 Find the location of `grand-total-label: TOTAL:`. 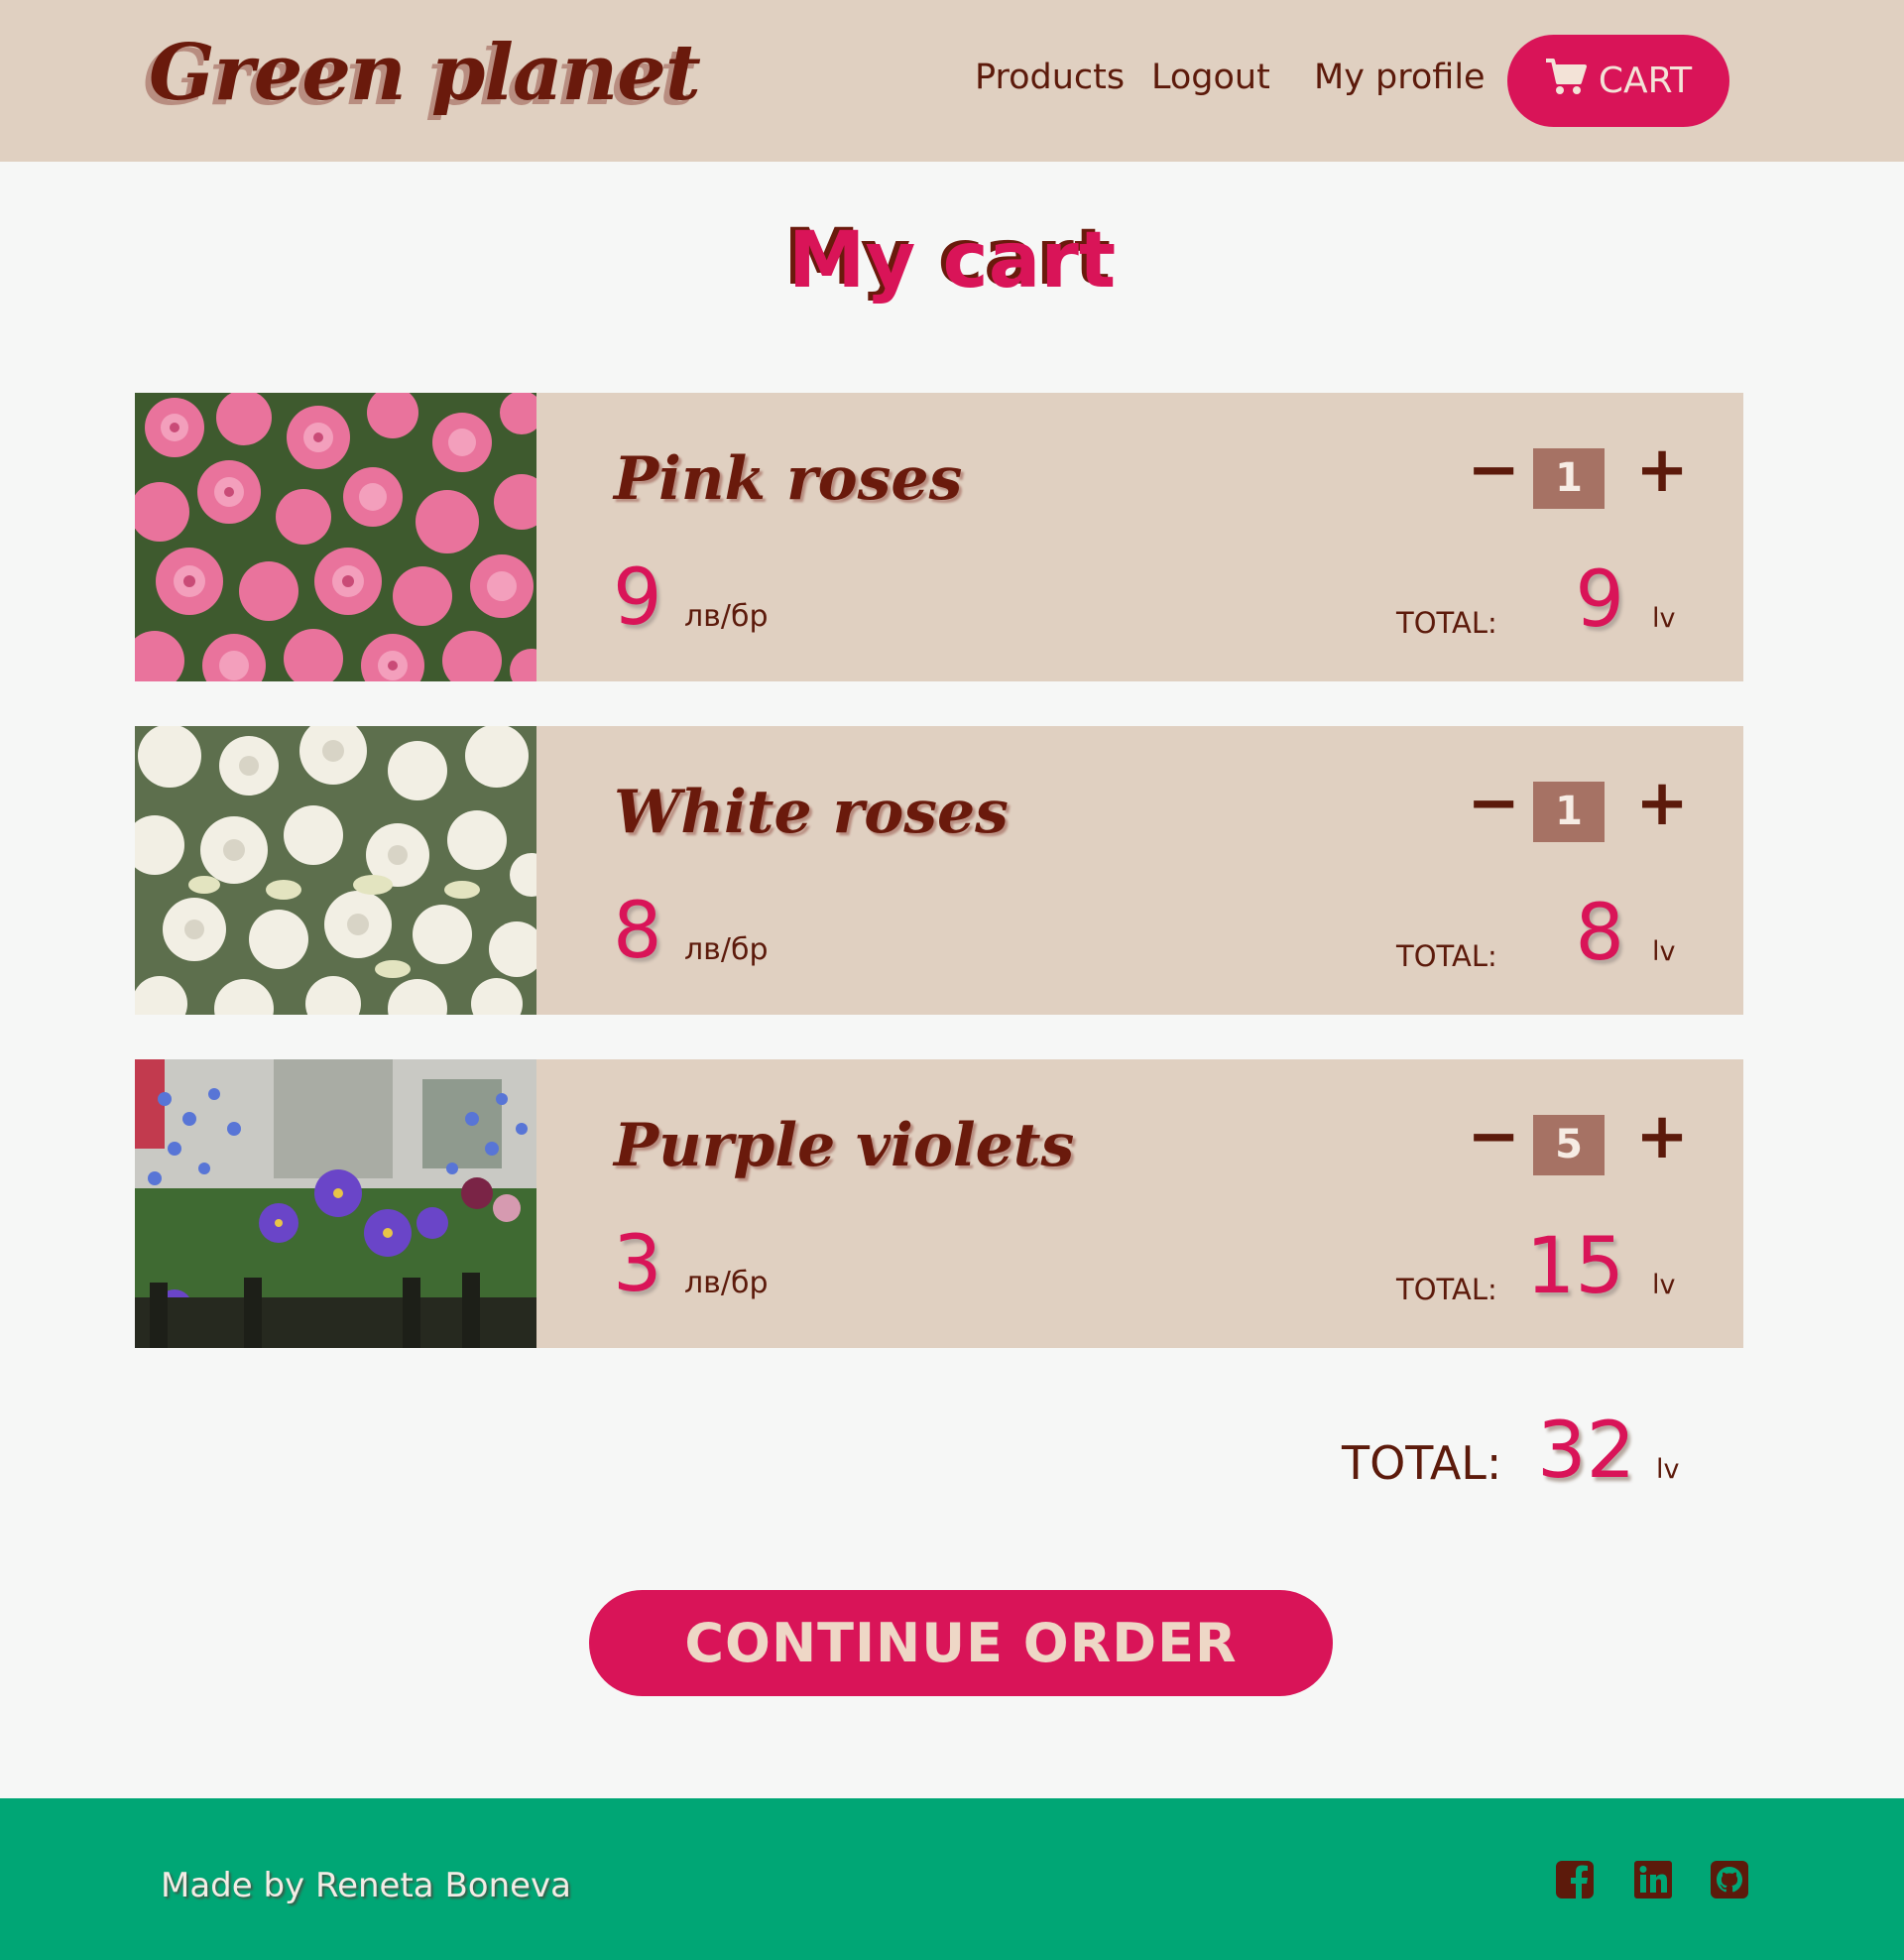

grand-total-label: TOTAL: is located at coordinates (1422, 1463).